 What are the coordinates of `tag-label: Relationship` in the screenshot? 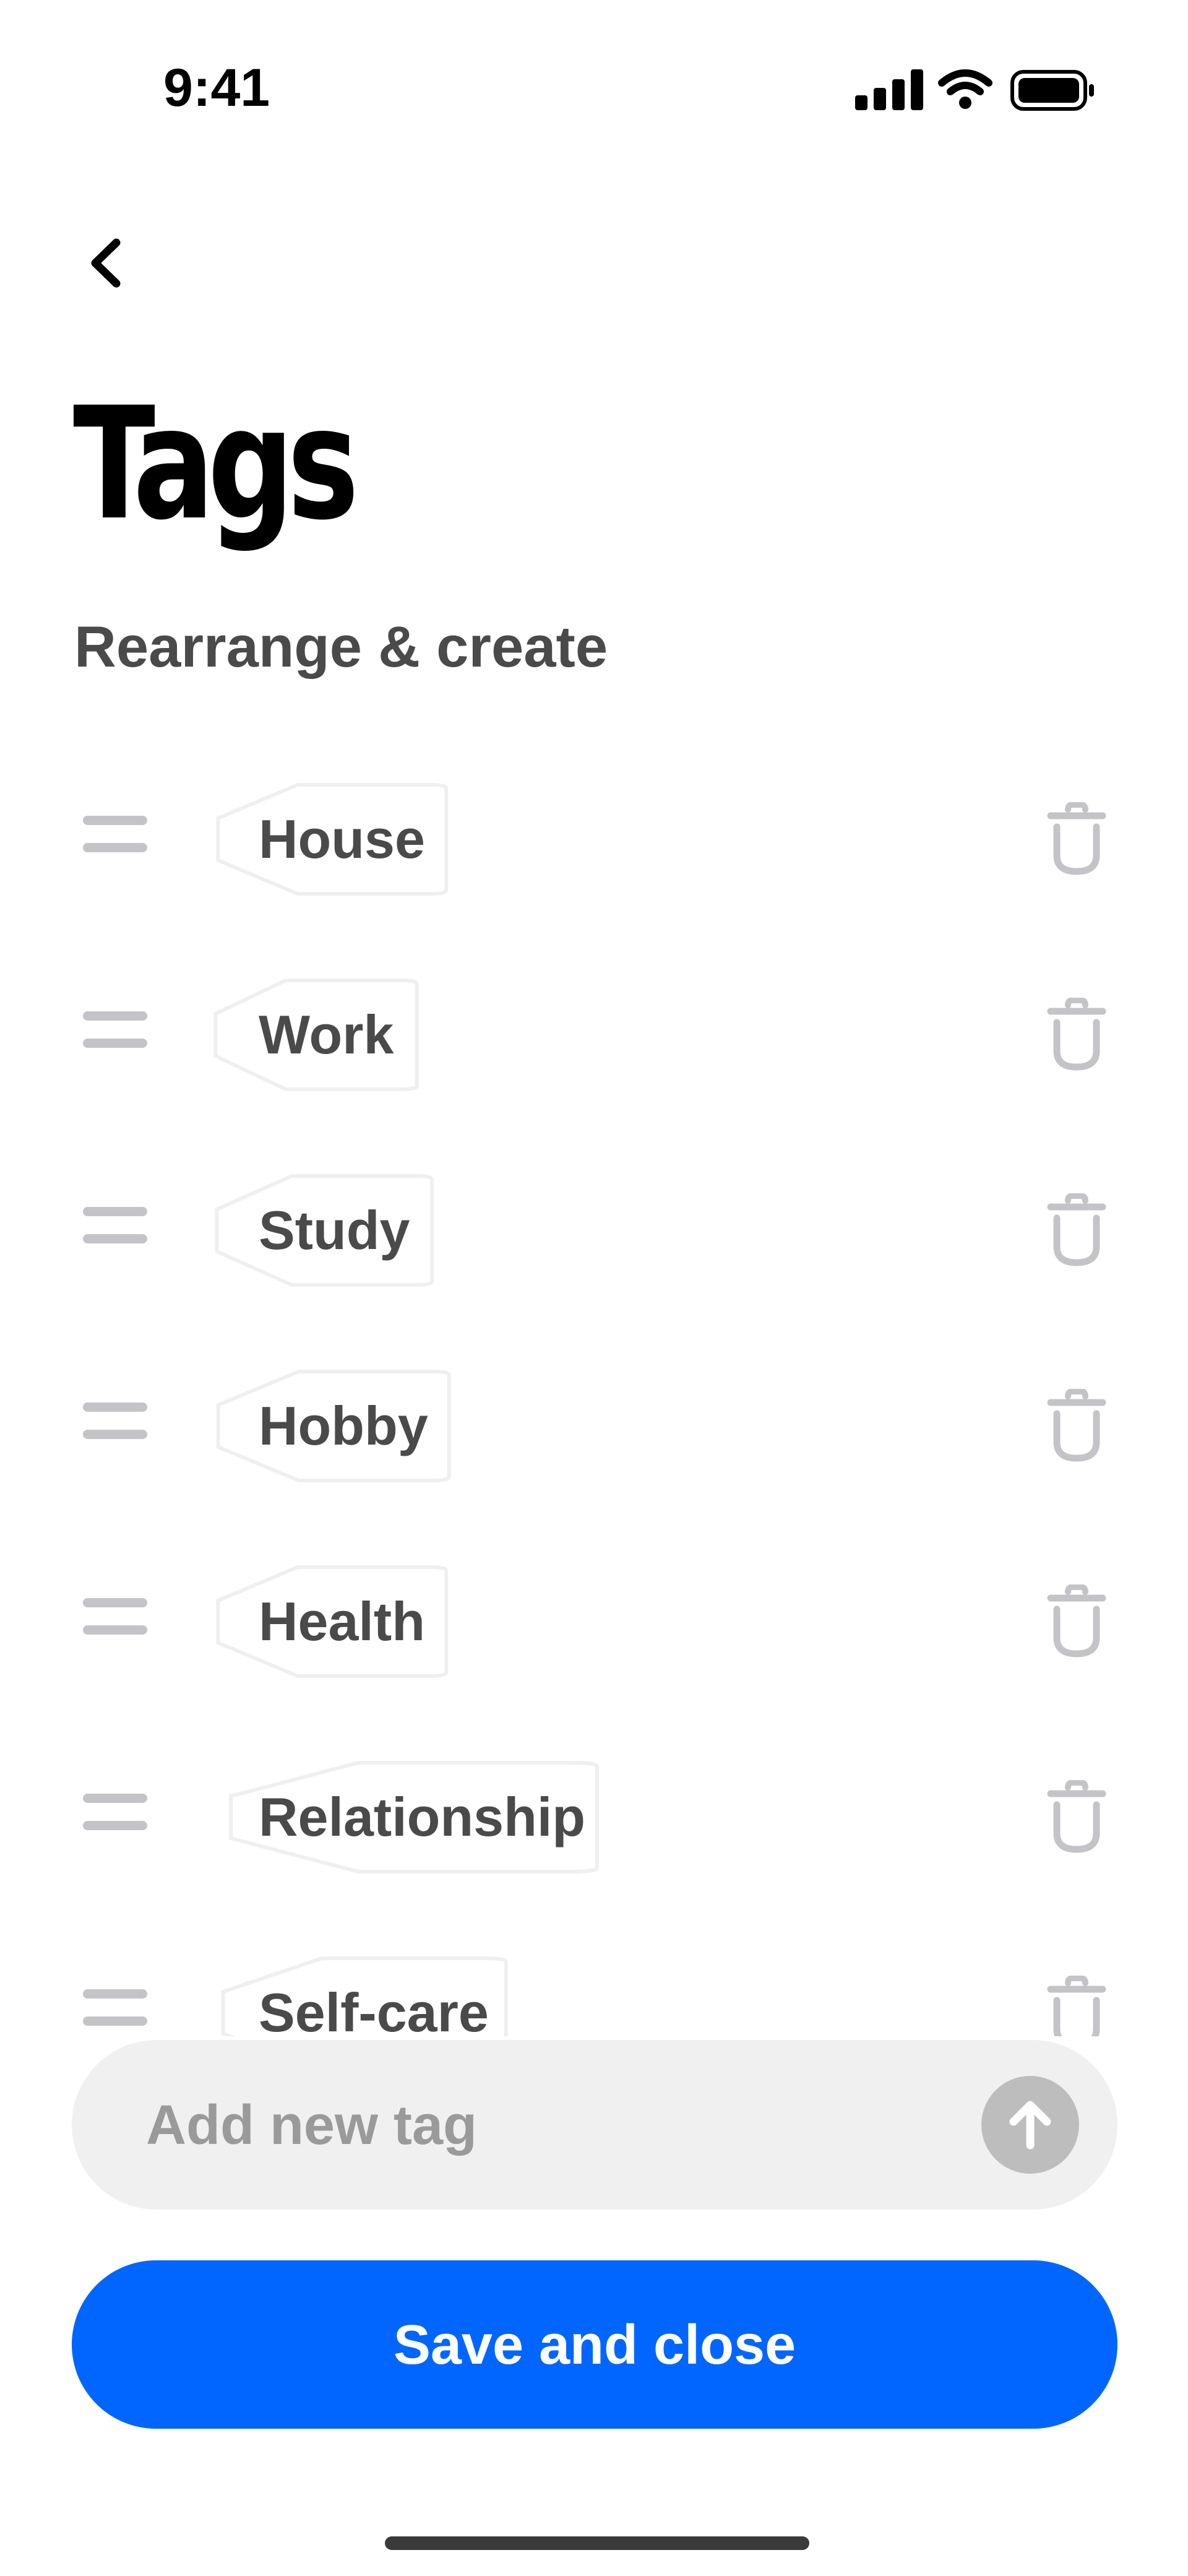 It's located at (422, 1817).